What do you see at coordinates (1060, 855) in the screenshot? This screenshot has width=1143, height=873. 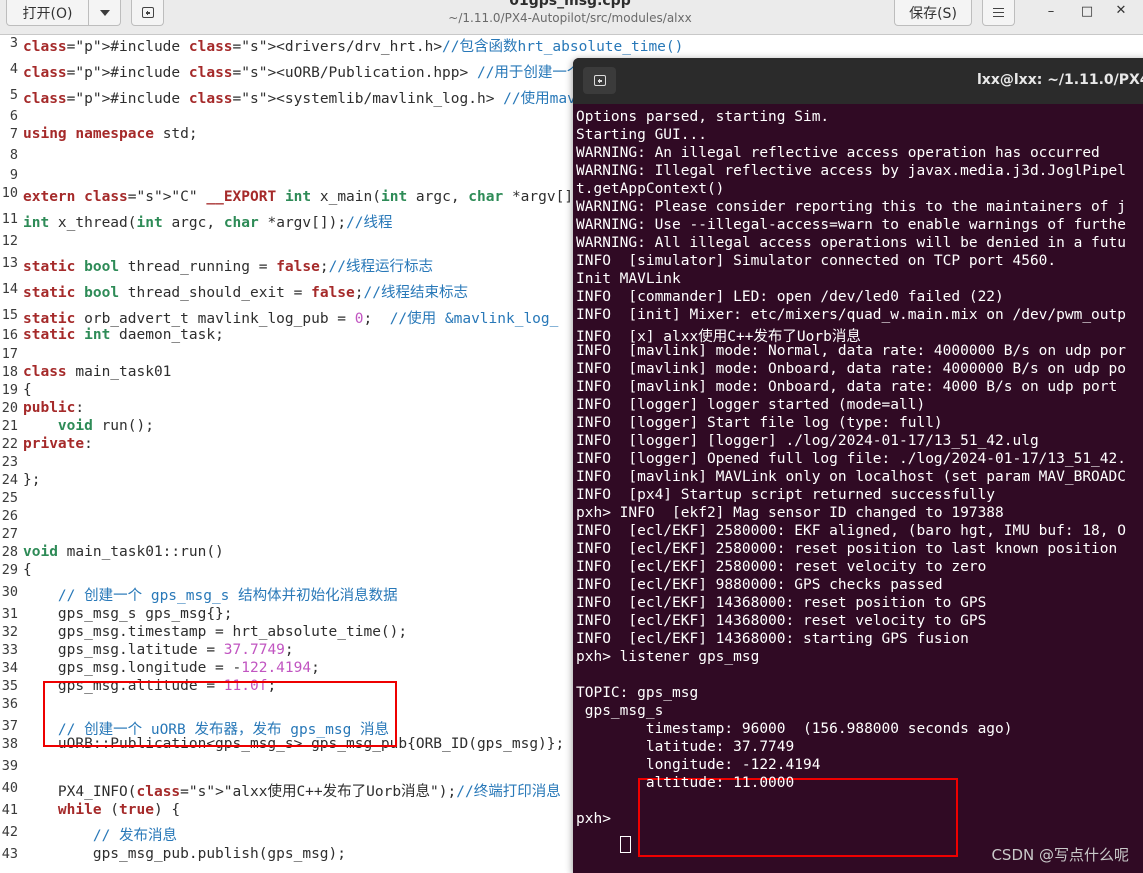 I see `watermark: CSDN @写点什么呢` at bounding box center [1060, 855].